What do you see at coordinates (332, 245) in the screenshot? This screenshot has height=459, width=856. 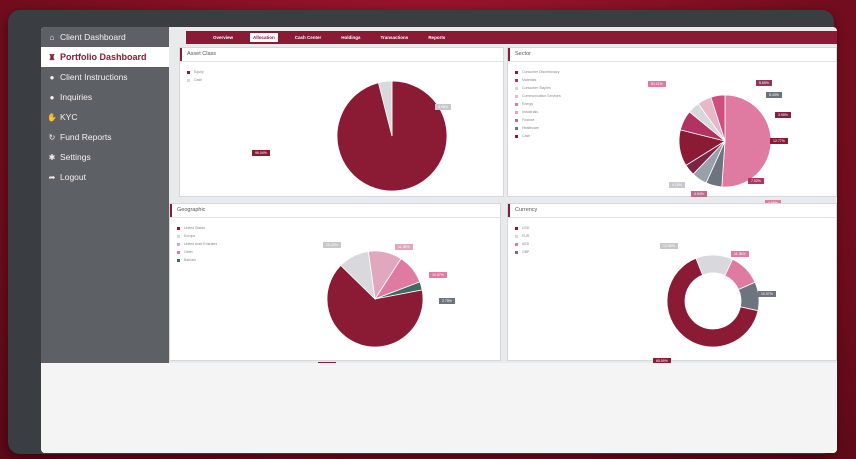 I see `data-label: 10.42%` at bounding box center [332, 245].